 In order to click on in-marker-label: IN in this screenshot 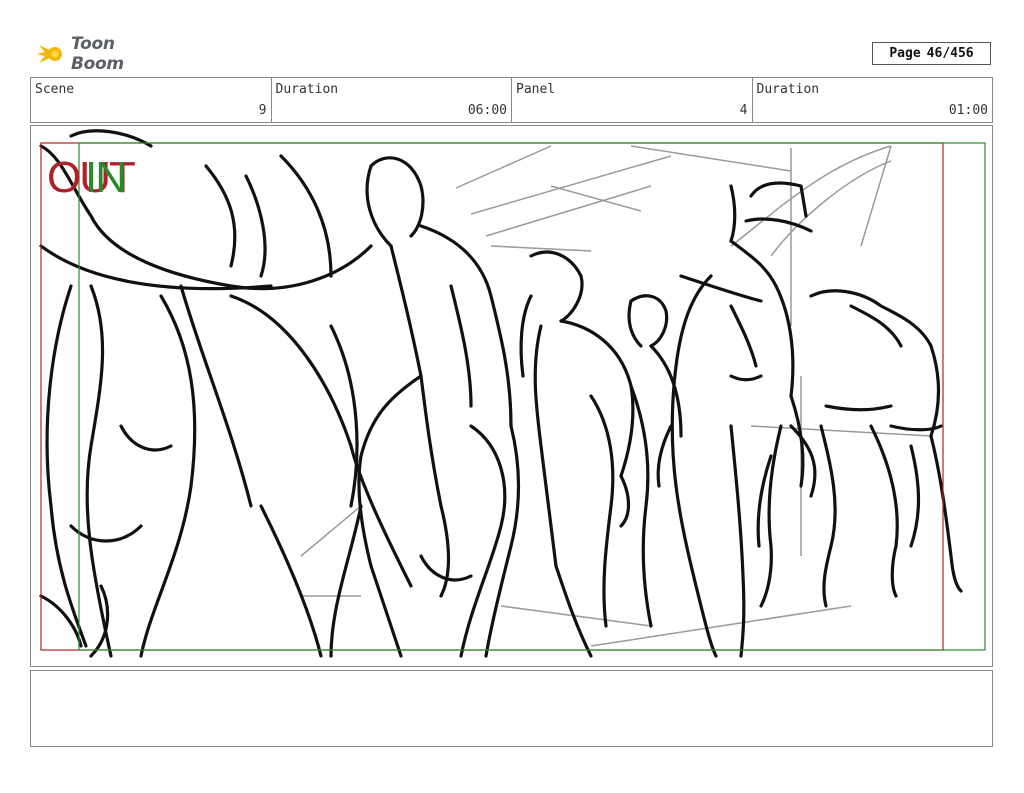, I will do `click(106, 177)`.